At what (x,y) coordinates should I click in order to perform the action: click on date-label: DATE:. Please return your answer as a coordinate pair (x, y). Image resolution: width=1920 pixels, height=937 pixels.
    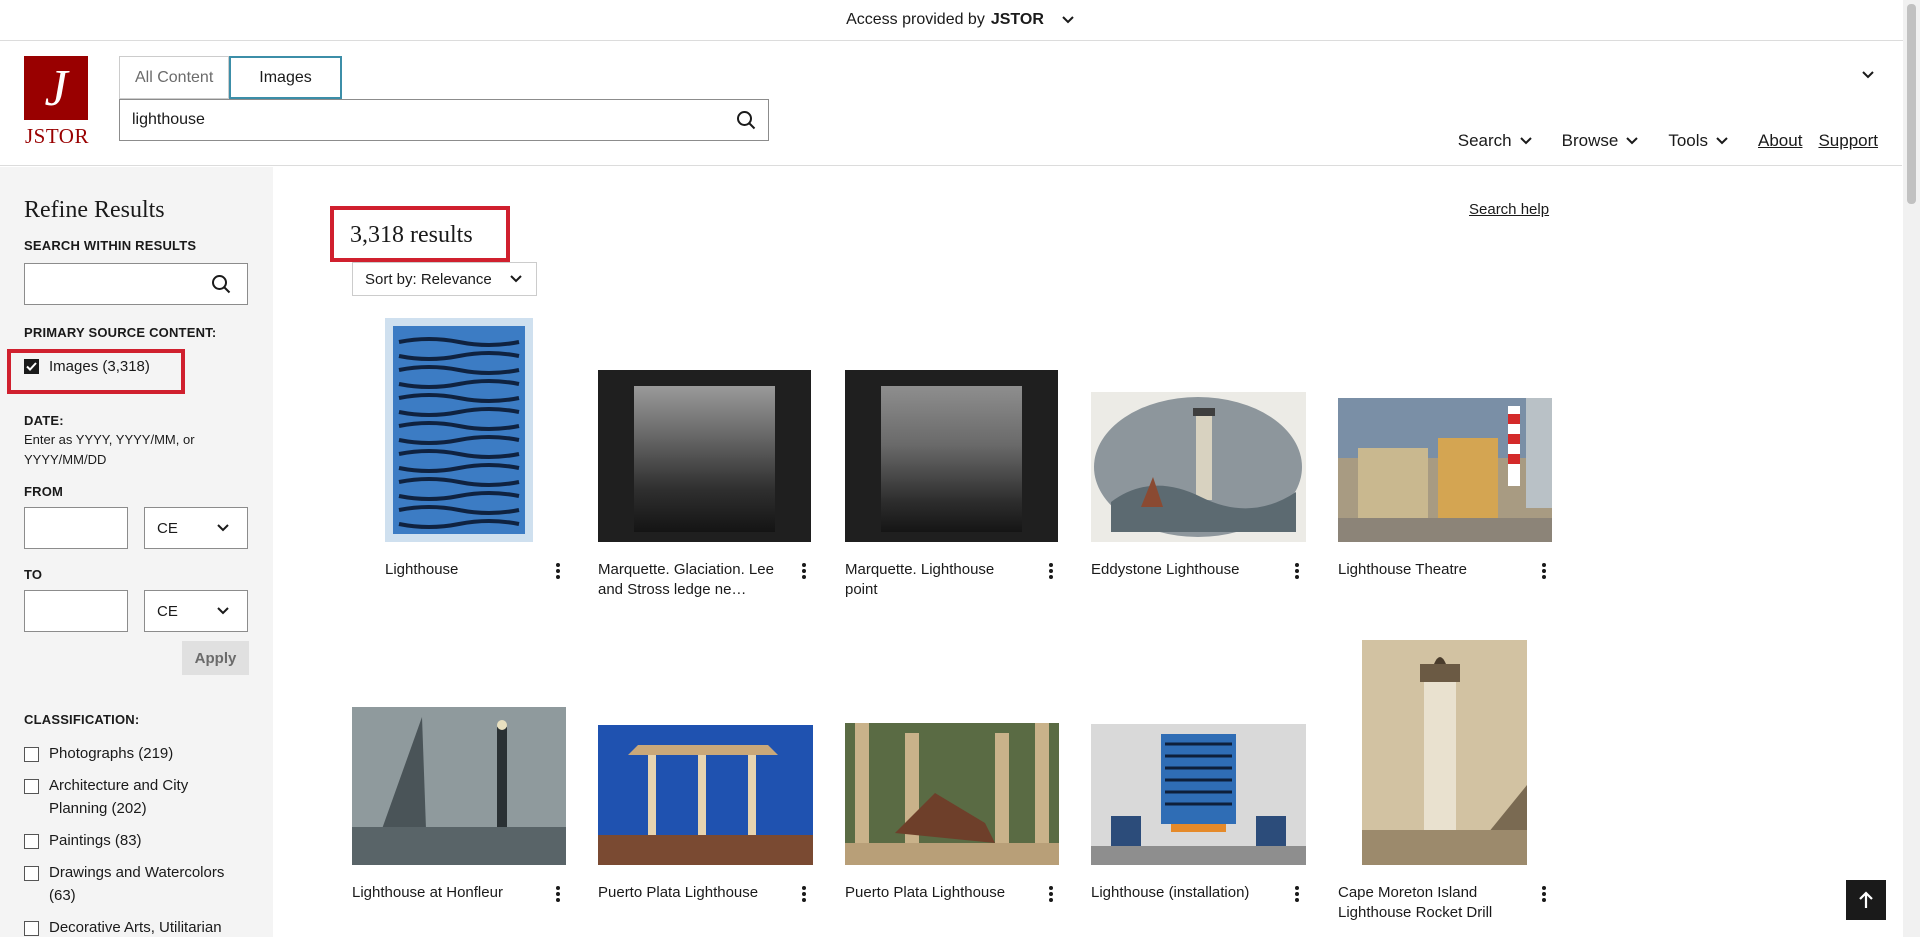
    Looking at the image, I should click on (44, 420).